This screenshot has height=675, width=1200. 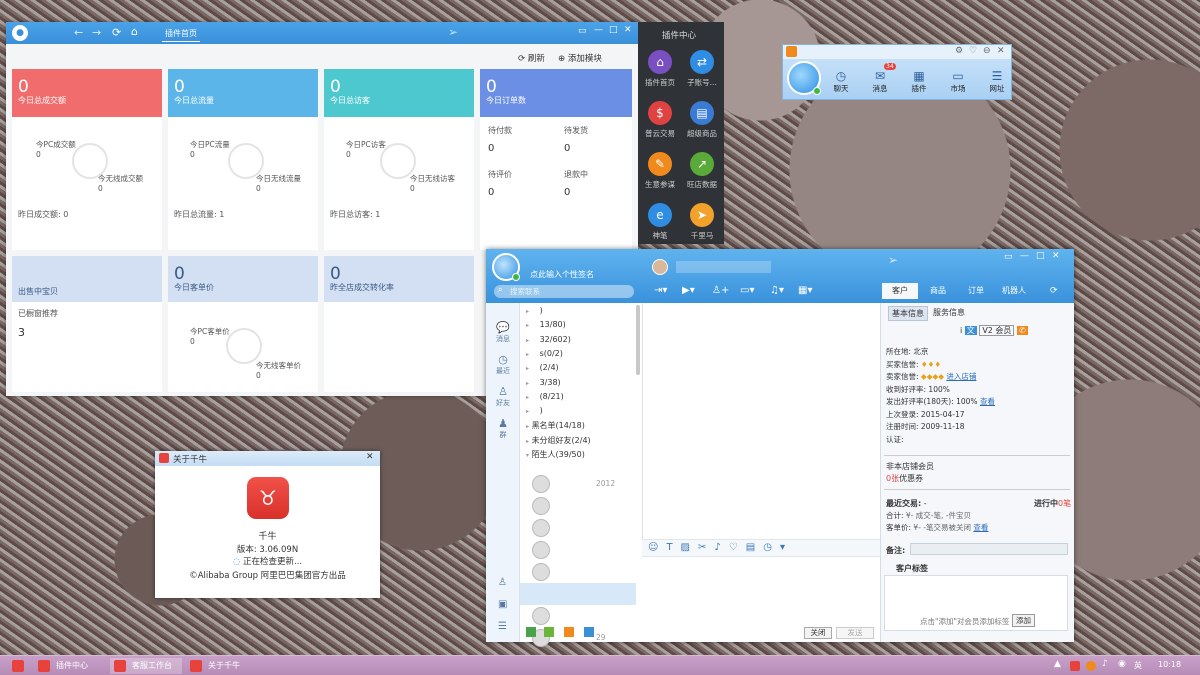 What do you see at coordinates (96, 32) in the screenshot?
I see `forward-icon: →` at bounding box center [96, 32].